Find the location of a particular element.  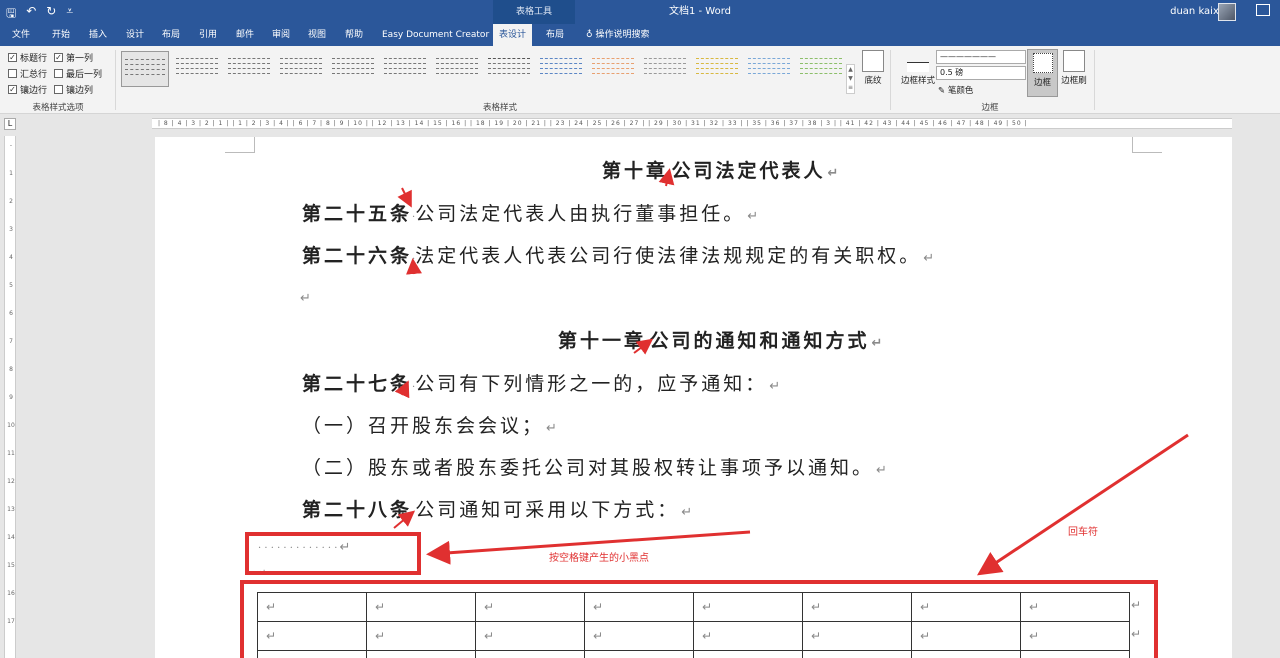

arrow-to-space-dots is located at coordinates (588, 547).